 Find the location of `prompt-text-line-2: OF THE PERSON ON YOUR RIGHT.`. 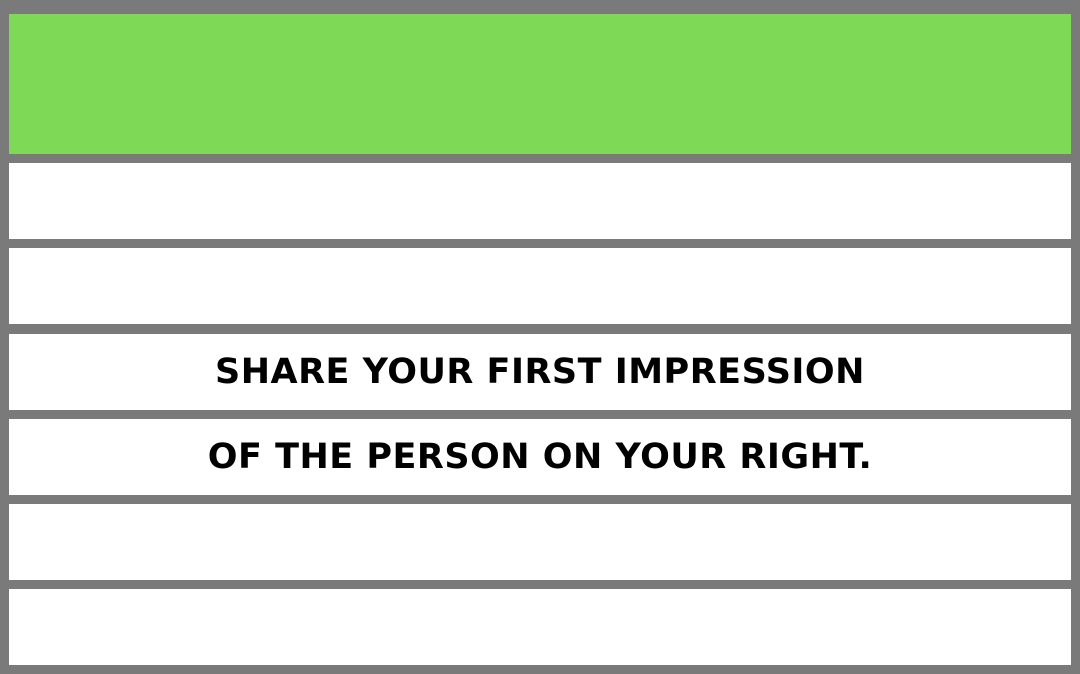

prompt-text-line-2: OF THE PERSON ON YOUR RIGHT. is located at coordinates (540, 457).